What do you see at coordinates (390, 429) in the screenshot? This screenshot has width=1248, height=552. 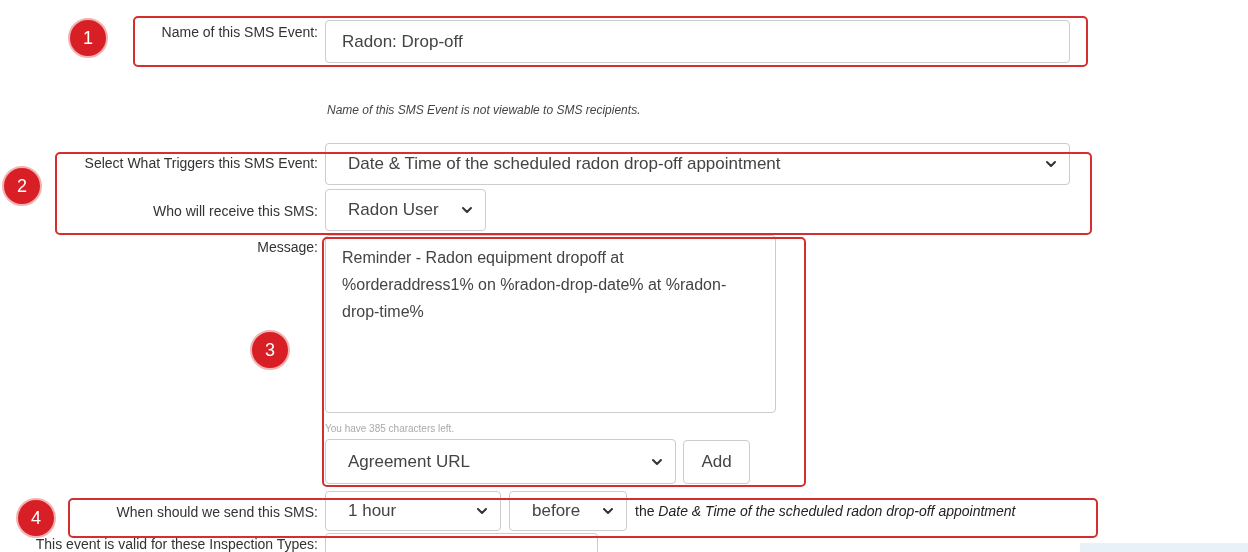 I see `character-counter: You have 385 characters left.` at bounding box center [390, 429].